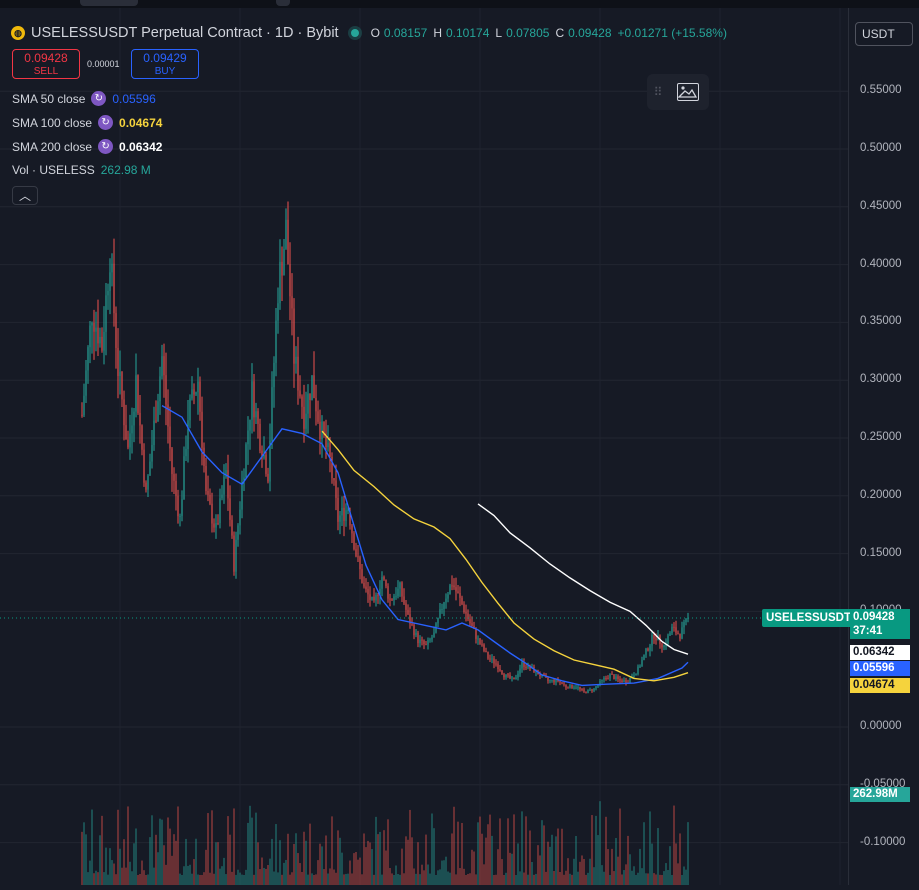 The height and width of the screenshot is (890, 919). I want to click on indicator-volume: Vol · USELESS 262.98 M, so click(81, 170).